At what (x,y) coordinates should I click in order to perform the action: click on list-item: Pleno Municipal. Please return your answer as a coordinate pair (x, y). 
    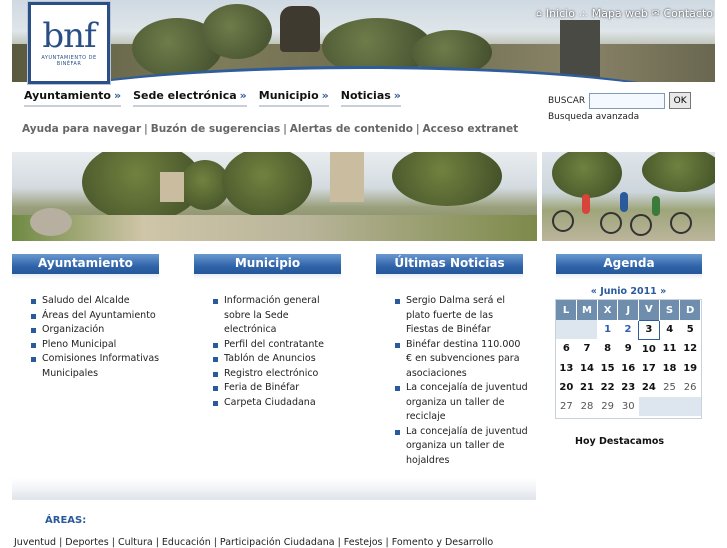
    Looking at the image, I should click on (100, 345).